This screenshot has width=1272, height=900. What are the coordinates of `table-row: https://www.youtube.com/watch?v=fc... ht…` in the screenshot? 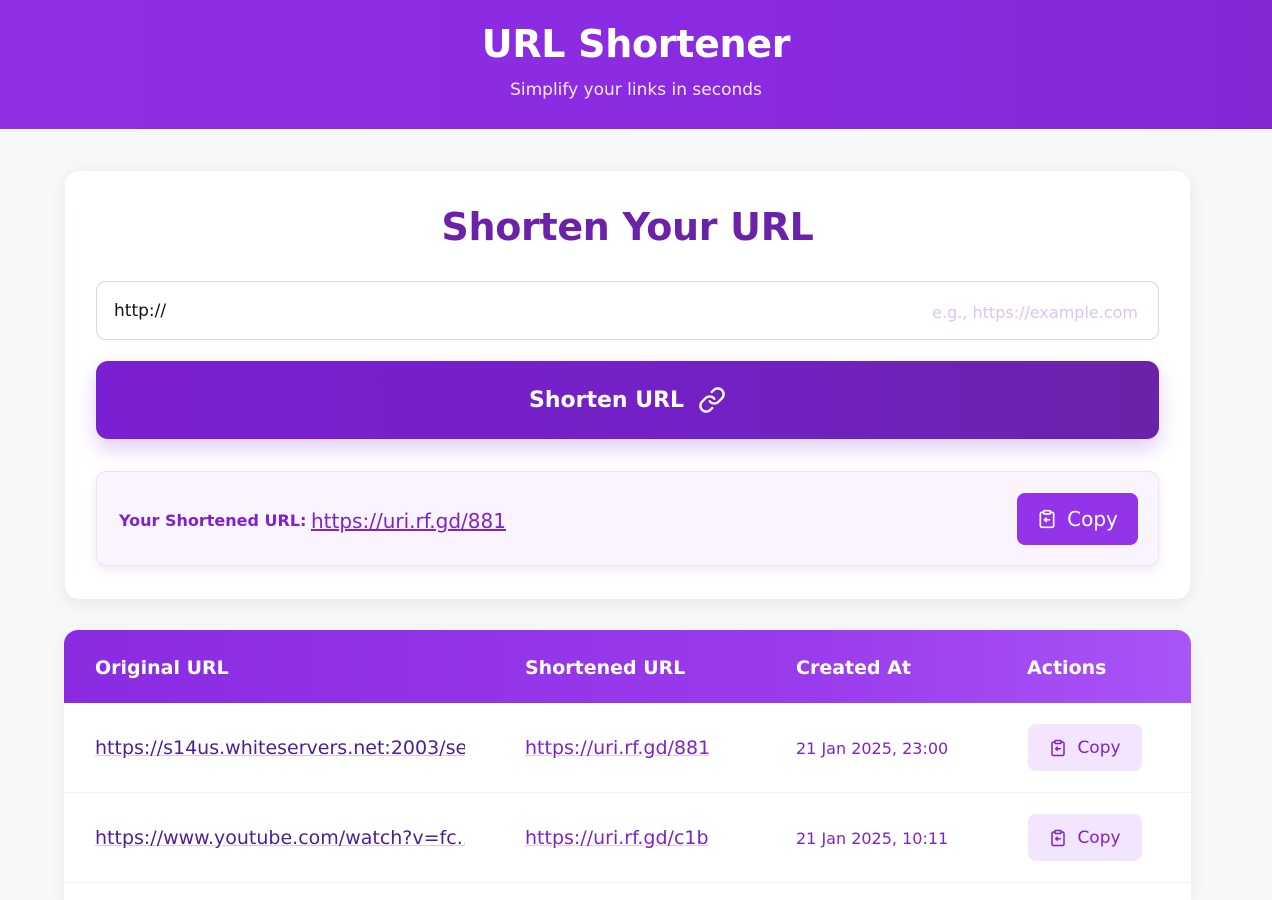 It's located at (627, 838).